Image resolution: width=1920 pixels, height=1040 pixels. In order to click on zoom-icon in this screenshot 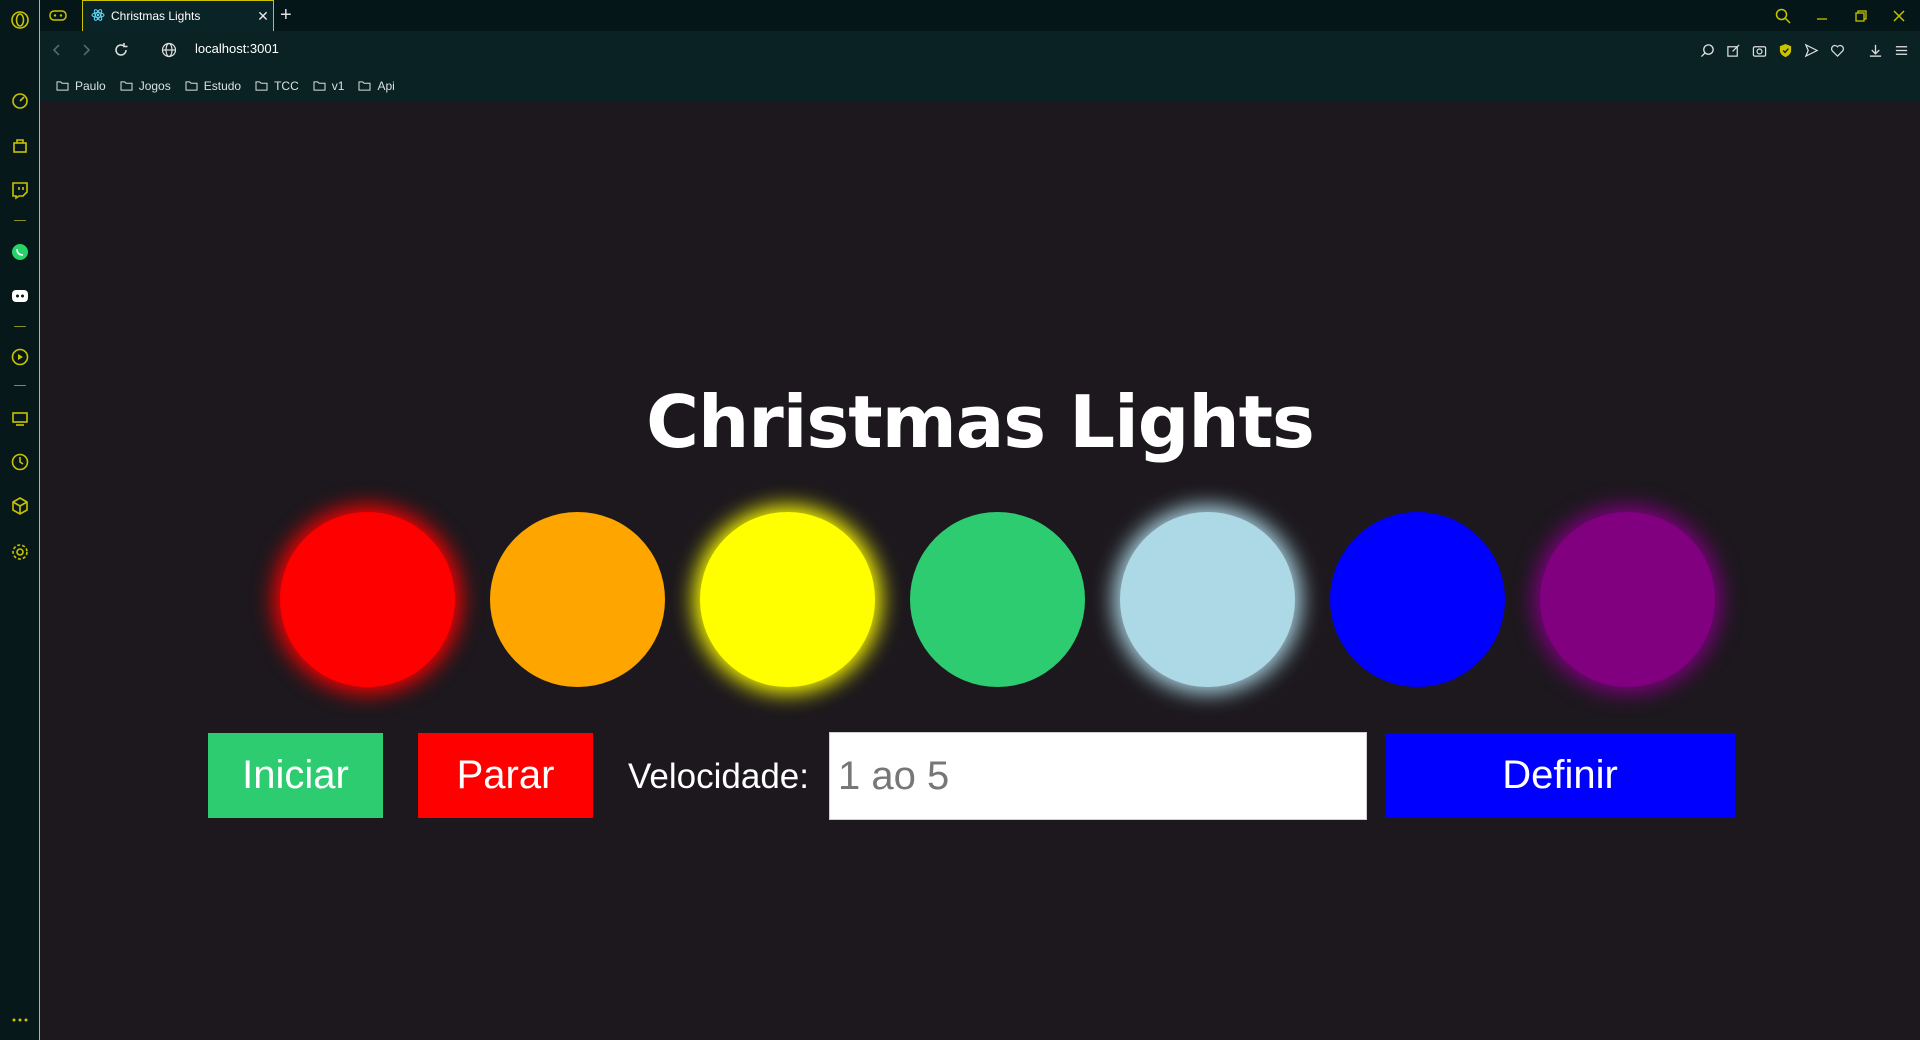, I will do `click(1707, 50)`.